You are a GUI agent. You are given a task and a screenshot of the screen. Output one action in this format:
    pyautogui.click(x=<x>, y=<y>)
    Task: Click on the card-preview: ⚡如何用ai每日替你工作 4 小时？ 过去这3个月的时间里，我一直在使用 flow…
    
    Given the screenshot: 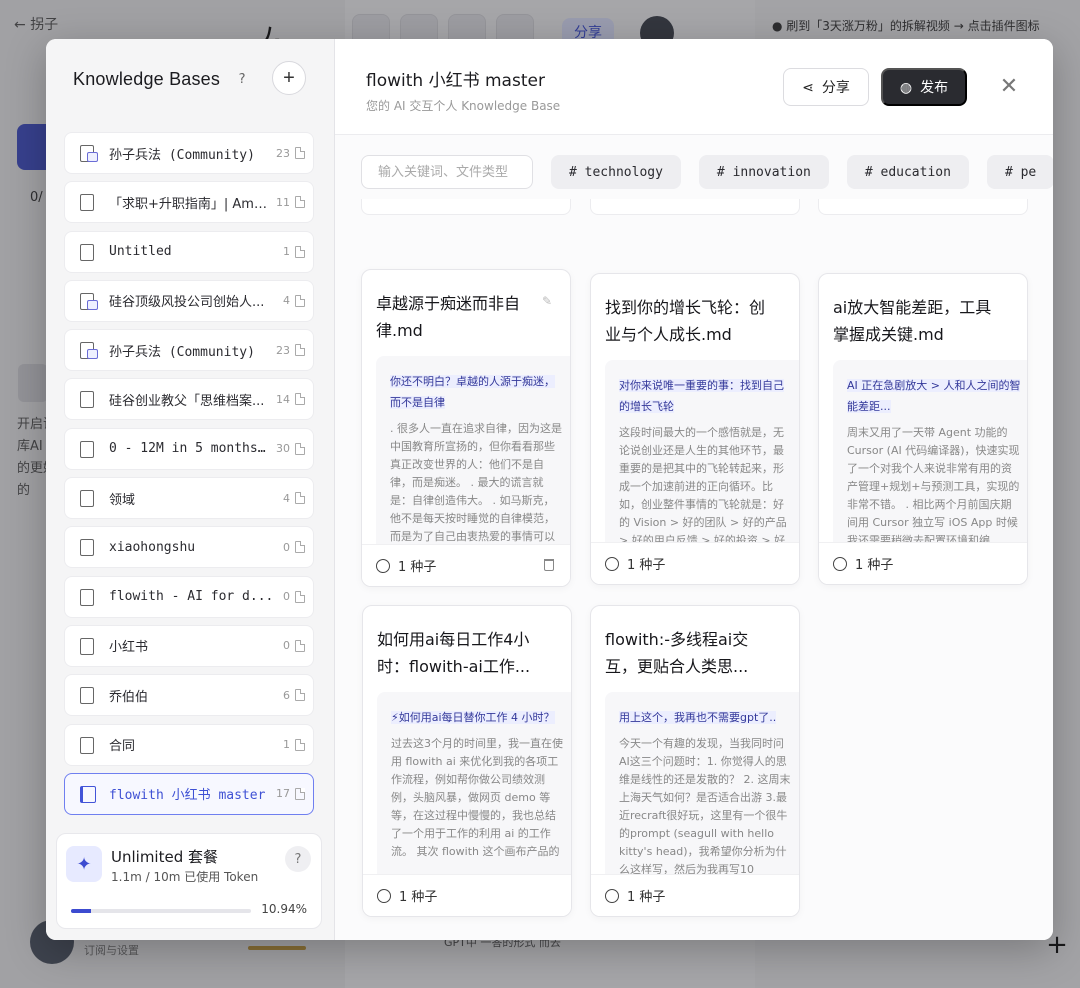 What is the action you would take?
    pyautogui.click(x=474, y=783)
    